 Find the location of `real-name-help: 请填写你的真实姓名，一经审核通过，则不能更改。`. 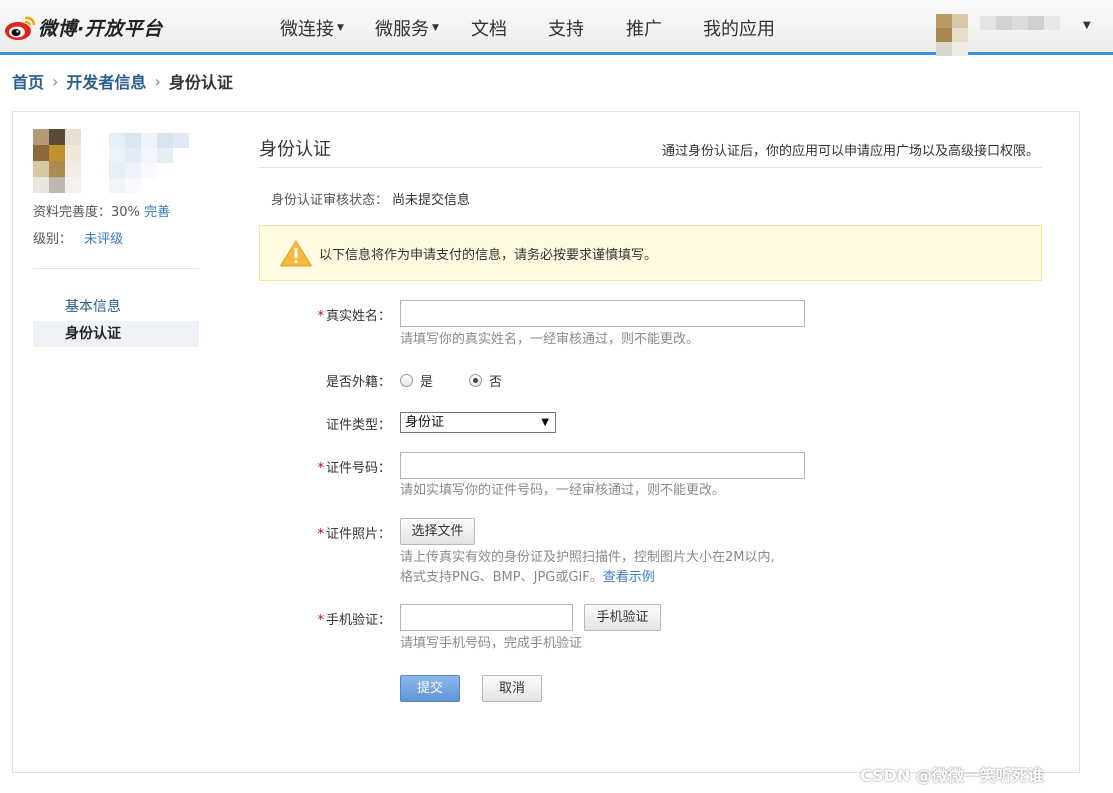

real-name-help: 请填写你的真实姓名，一经审核通过，则不能更改。 is located at coordinates (550, 339).